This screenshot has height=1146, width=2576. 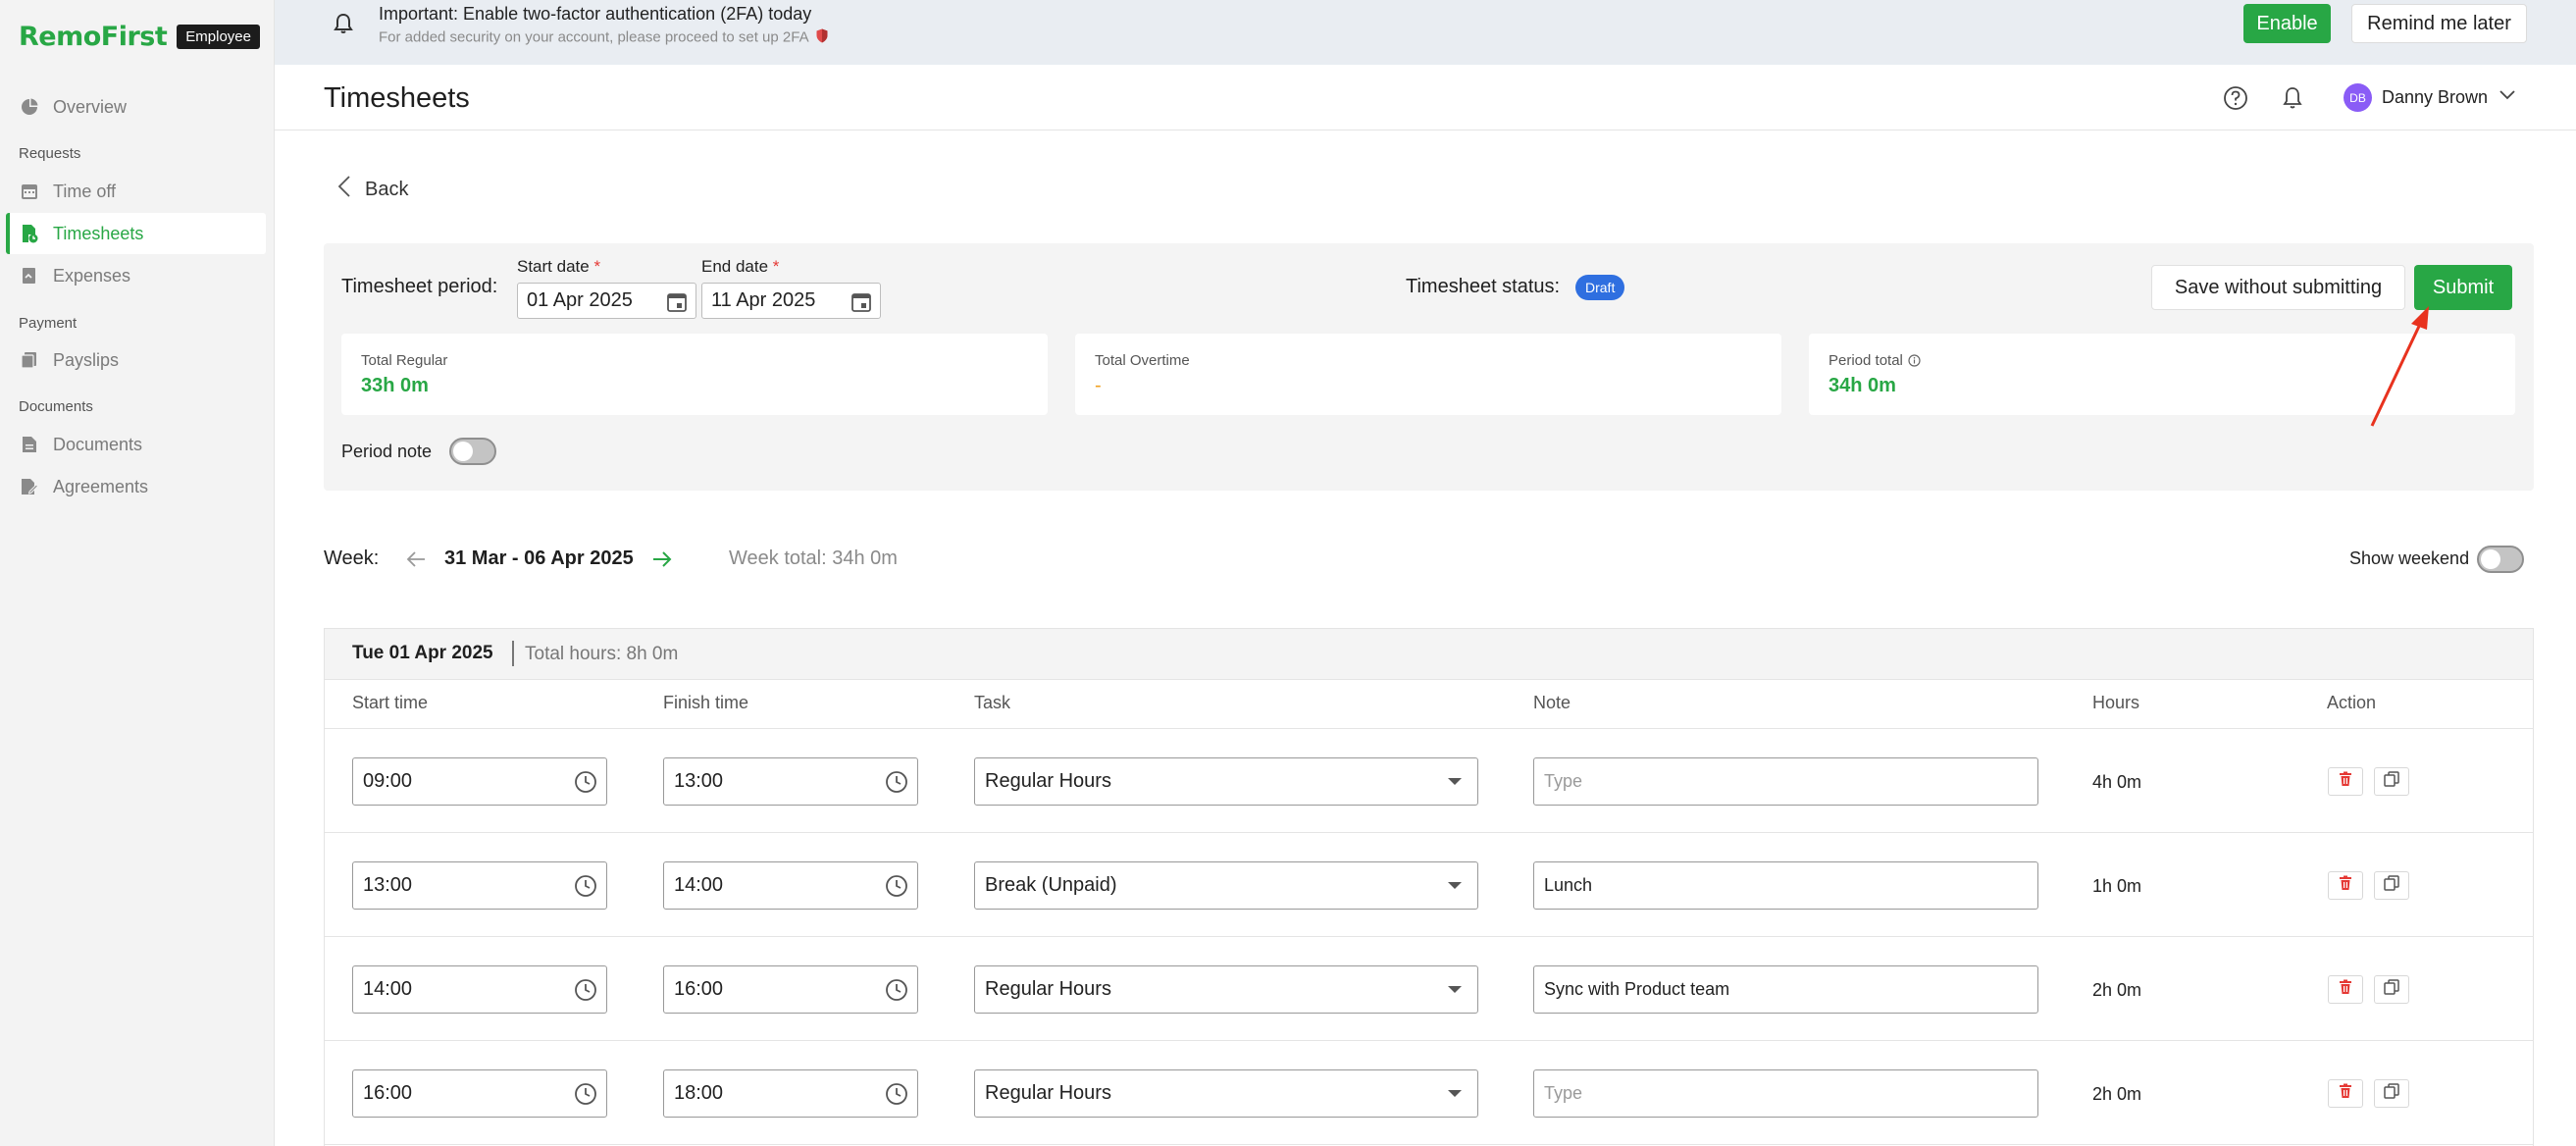 What do you see at coordinates (472, 451) in the screenshot?
I see `period-note-toggle` at bounding box center [472, 451].